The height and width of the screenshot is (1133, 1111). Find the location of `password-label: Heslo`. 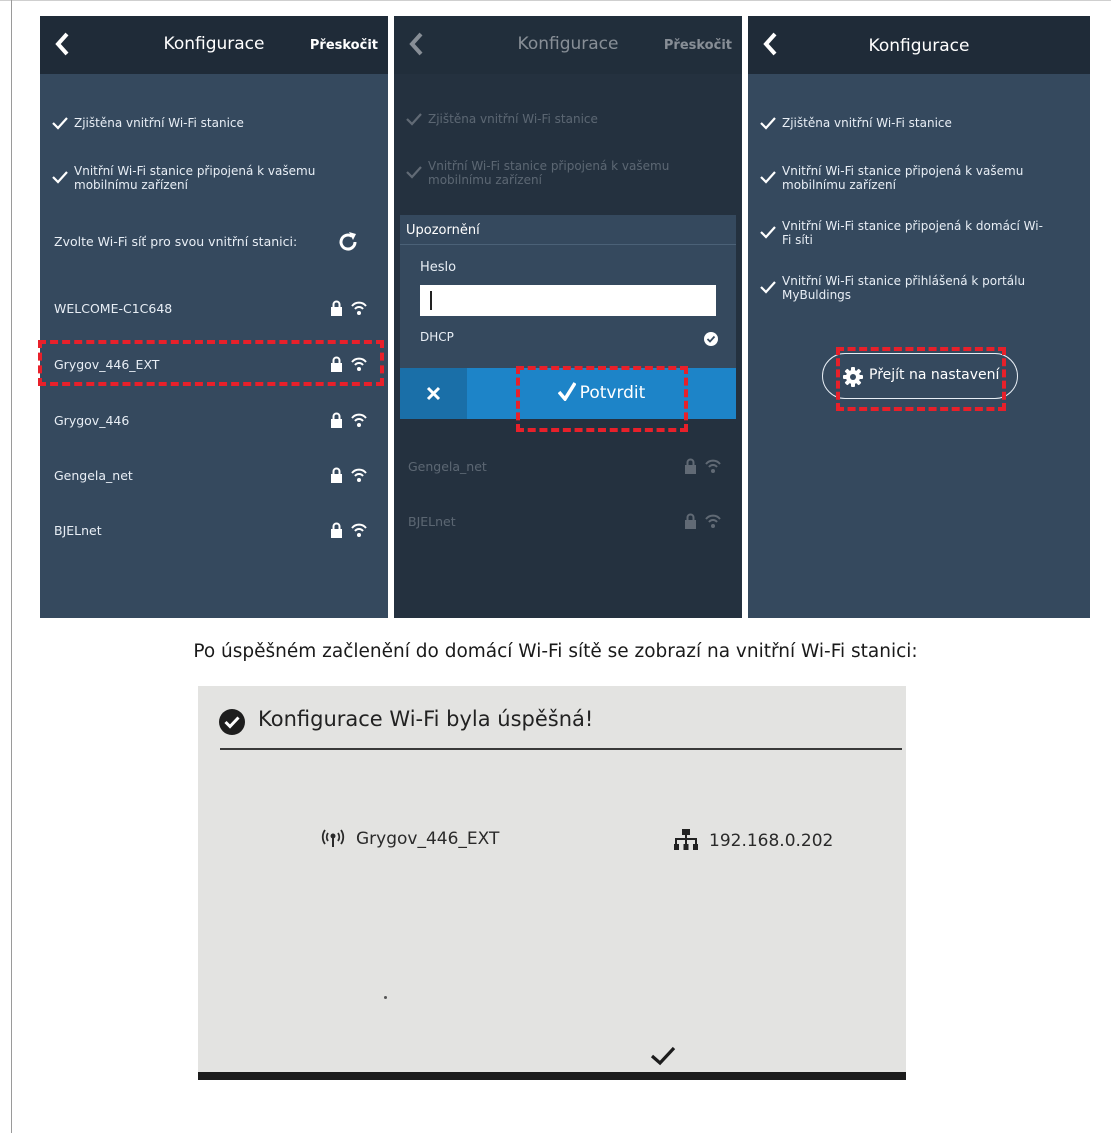

password-label: Heslo is located at coordinates (438, 267).